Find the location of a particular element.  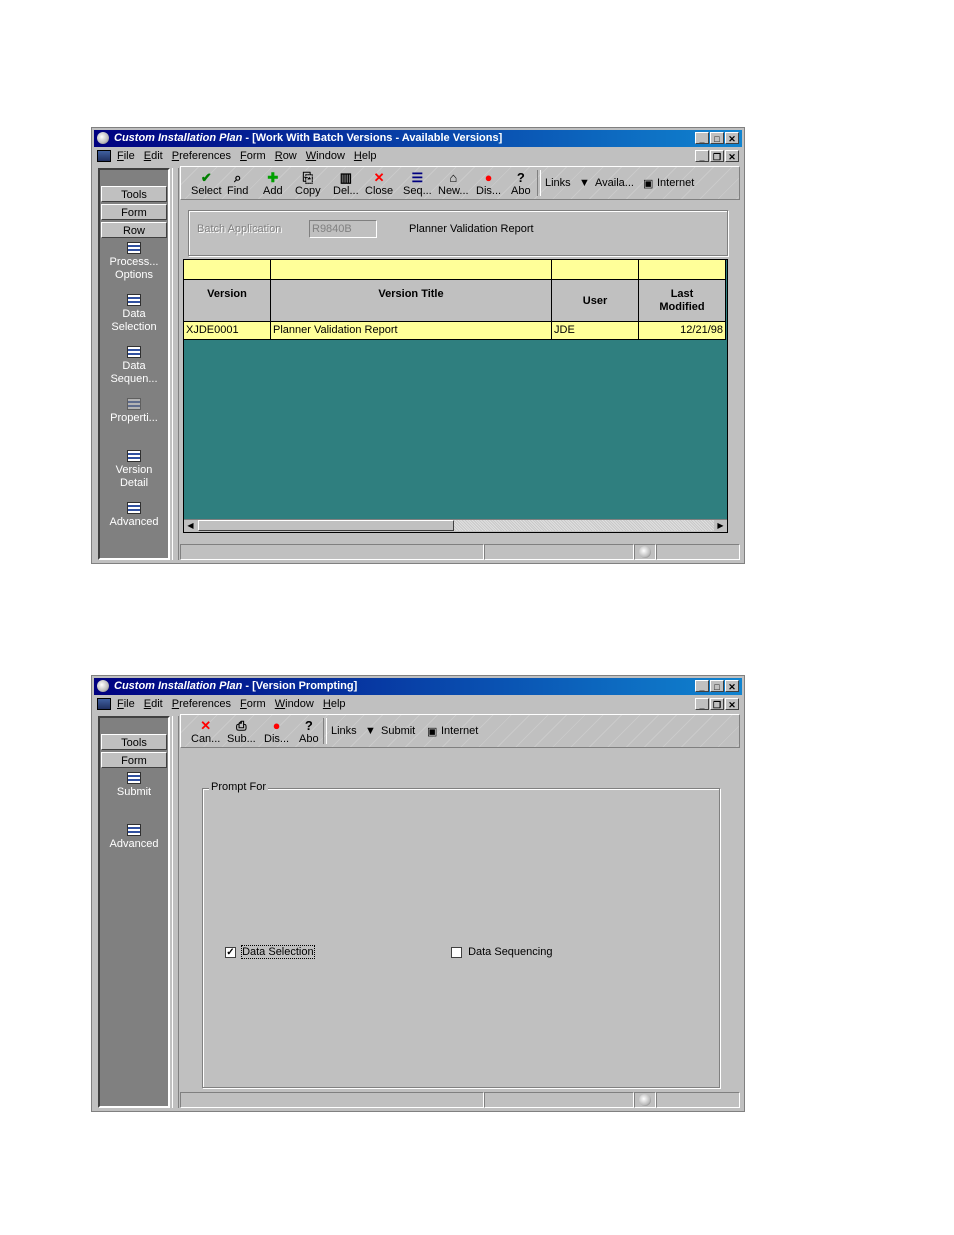

data-sequencing-checkbox: Data Sequencing is located at coordinates (501, 952).